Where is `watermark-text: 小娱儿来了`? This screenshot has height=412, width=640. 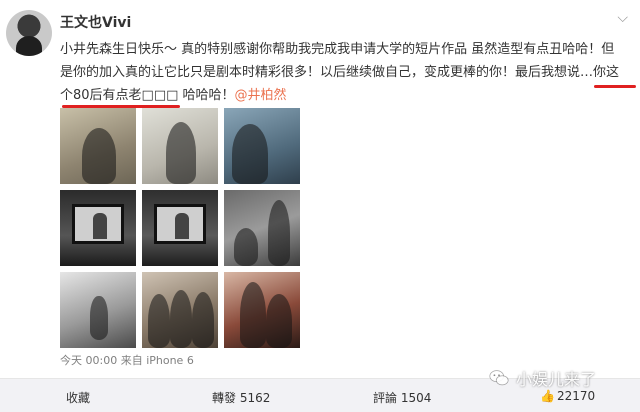 watermark-text: 小娱儿来了 is located at coordinates (556, 379).